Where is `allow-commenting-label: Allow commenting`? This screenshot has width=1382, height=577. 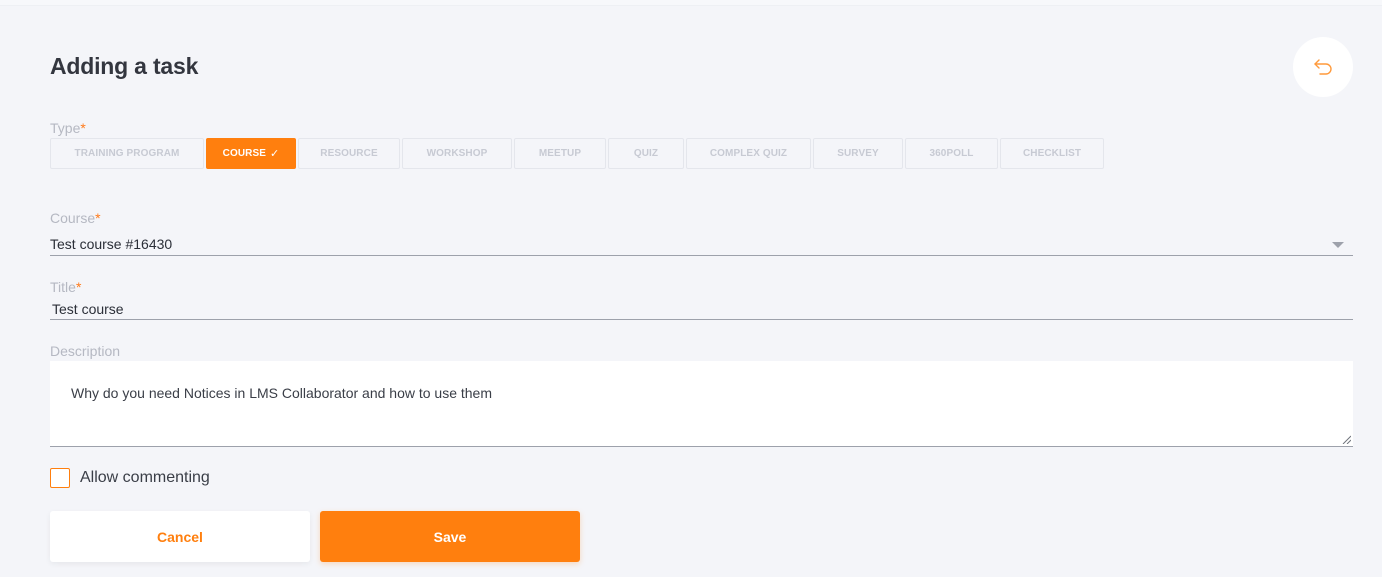
allow-commenting-label: Allow commenting is located at coordinates (145, 477).